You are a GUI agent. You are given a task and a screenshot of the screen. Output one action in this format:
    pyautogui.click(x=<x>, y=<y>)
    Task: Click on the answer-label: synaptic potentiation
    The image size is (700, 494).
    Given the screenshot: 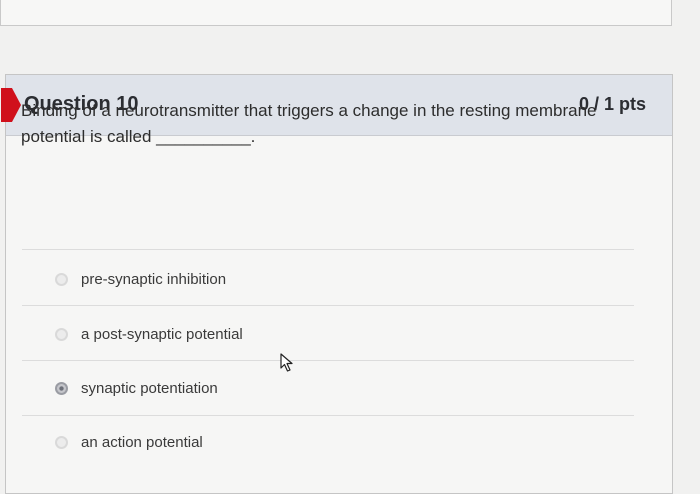 What is the action you would take?
    pyautogui.click(x=149, y=388)
    